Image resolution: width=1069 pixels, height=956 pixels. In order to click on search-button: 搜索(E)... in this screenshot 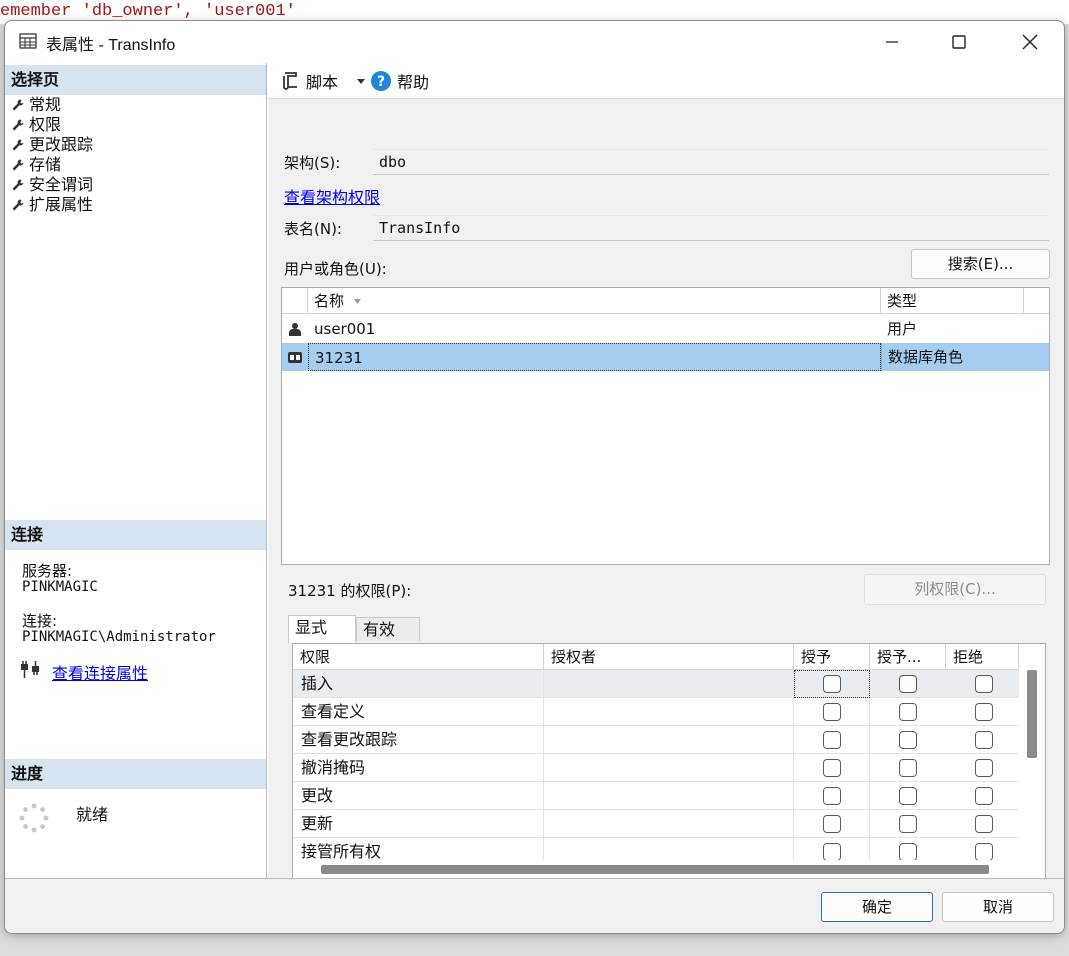, I will do `click(980, 264)`.